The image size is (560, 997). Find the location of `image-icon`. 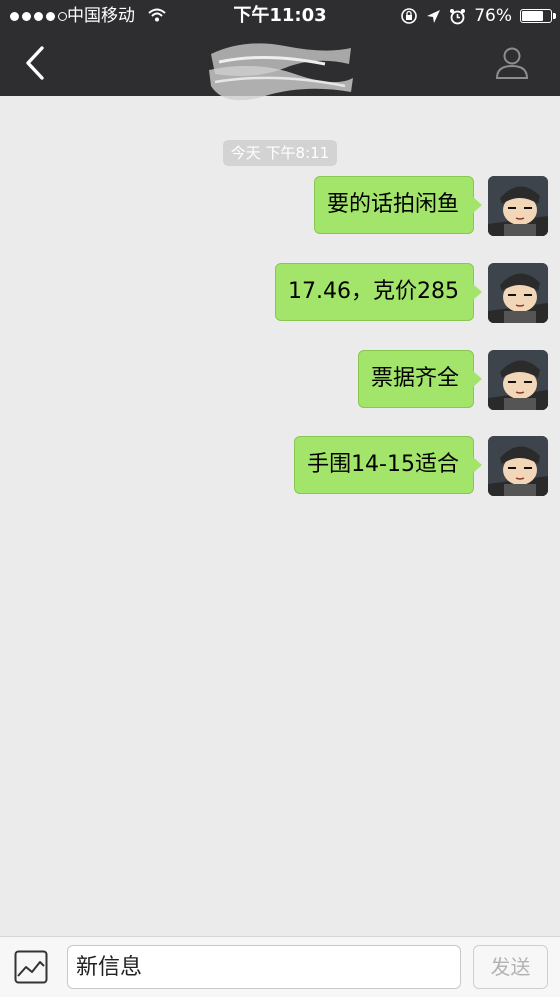

image-icon is located at coordinates (31, 967).